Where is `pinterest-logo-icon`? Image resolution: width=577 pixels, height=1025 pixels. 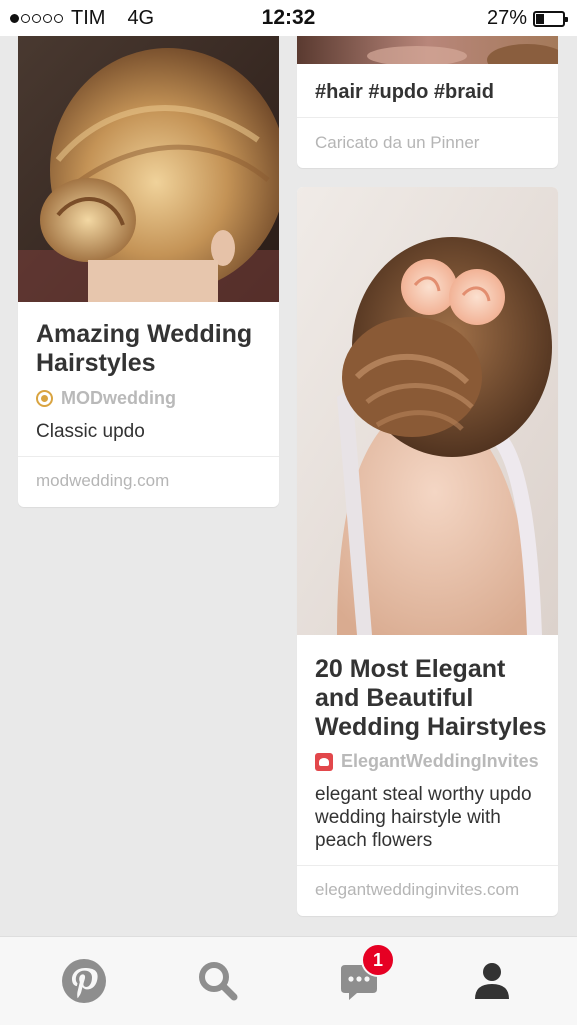
pinterest-logo-icon is located at coordinates (84, 981).